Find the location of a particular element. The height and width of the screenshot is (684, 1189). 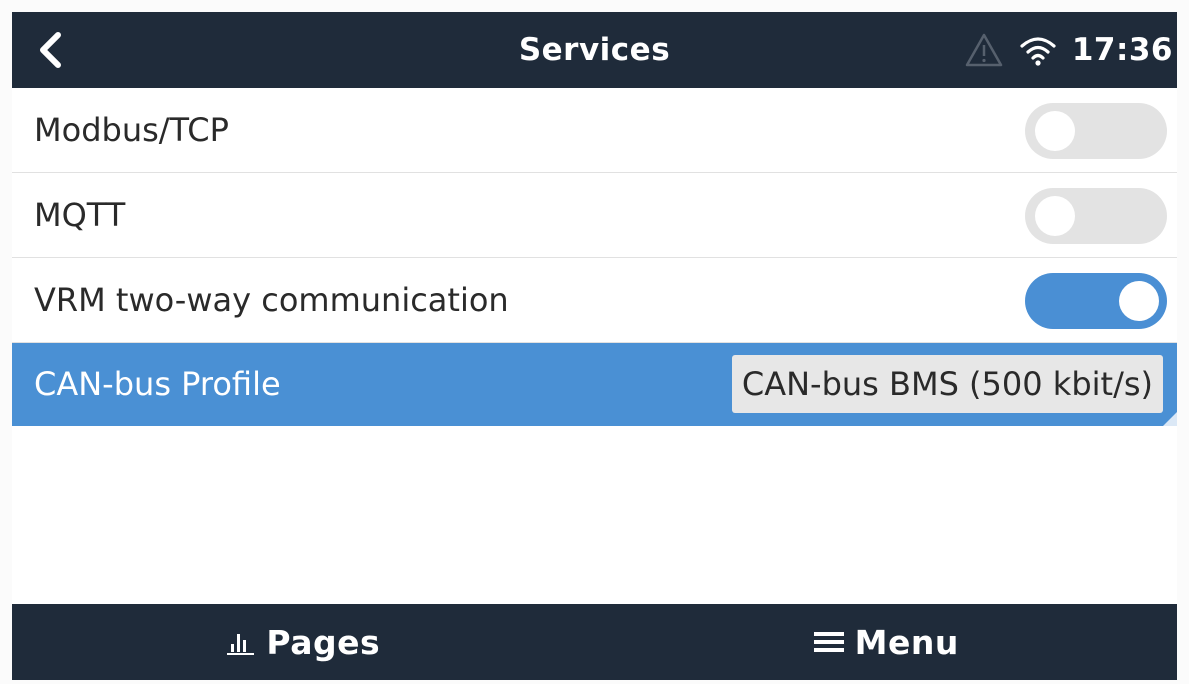

list-item-modbus-tcp: Modbus/TCP is located at coordinates (594, 130).